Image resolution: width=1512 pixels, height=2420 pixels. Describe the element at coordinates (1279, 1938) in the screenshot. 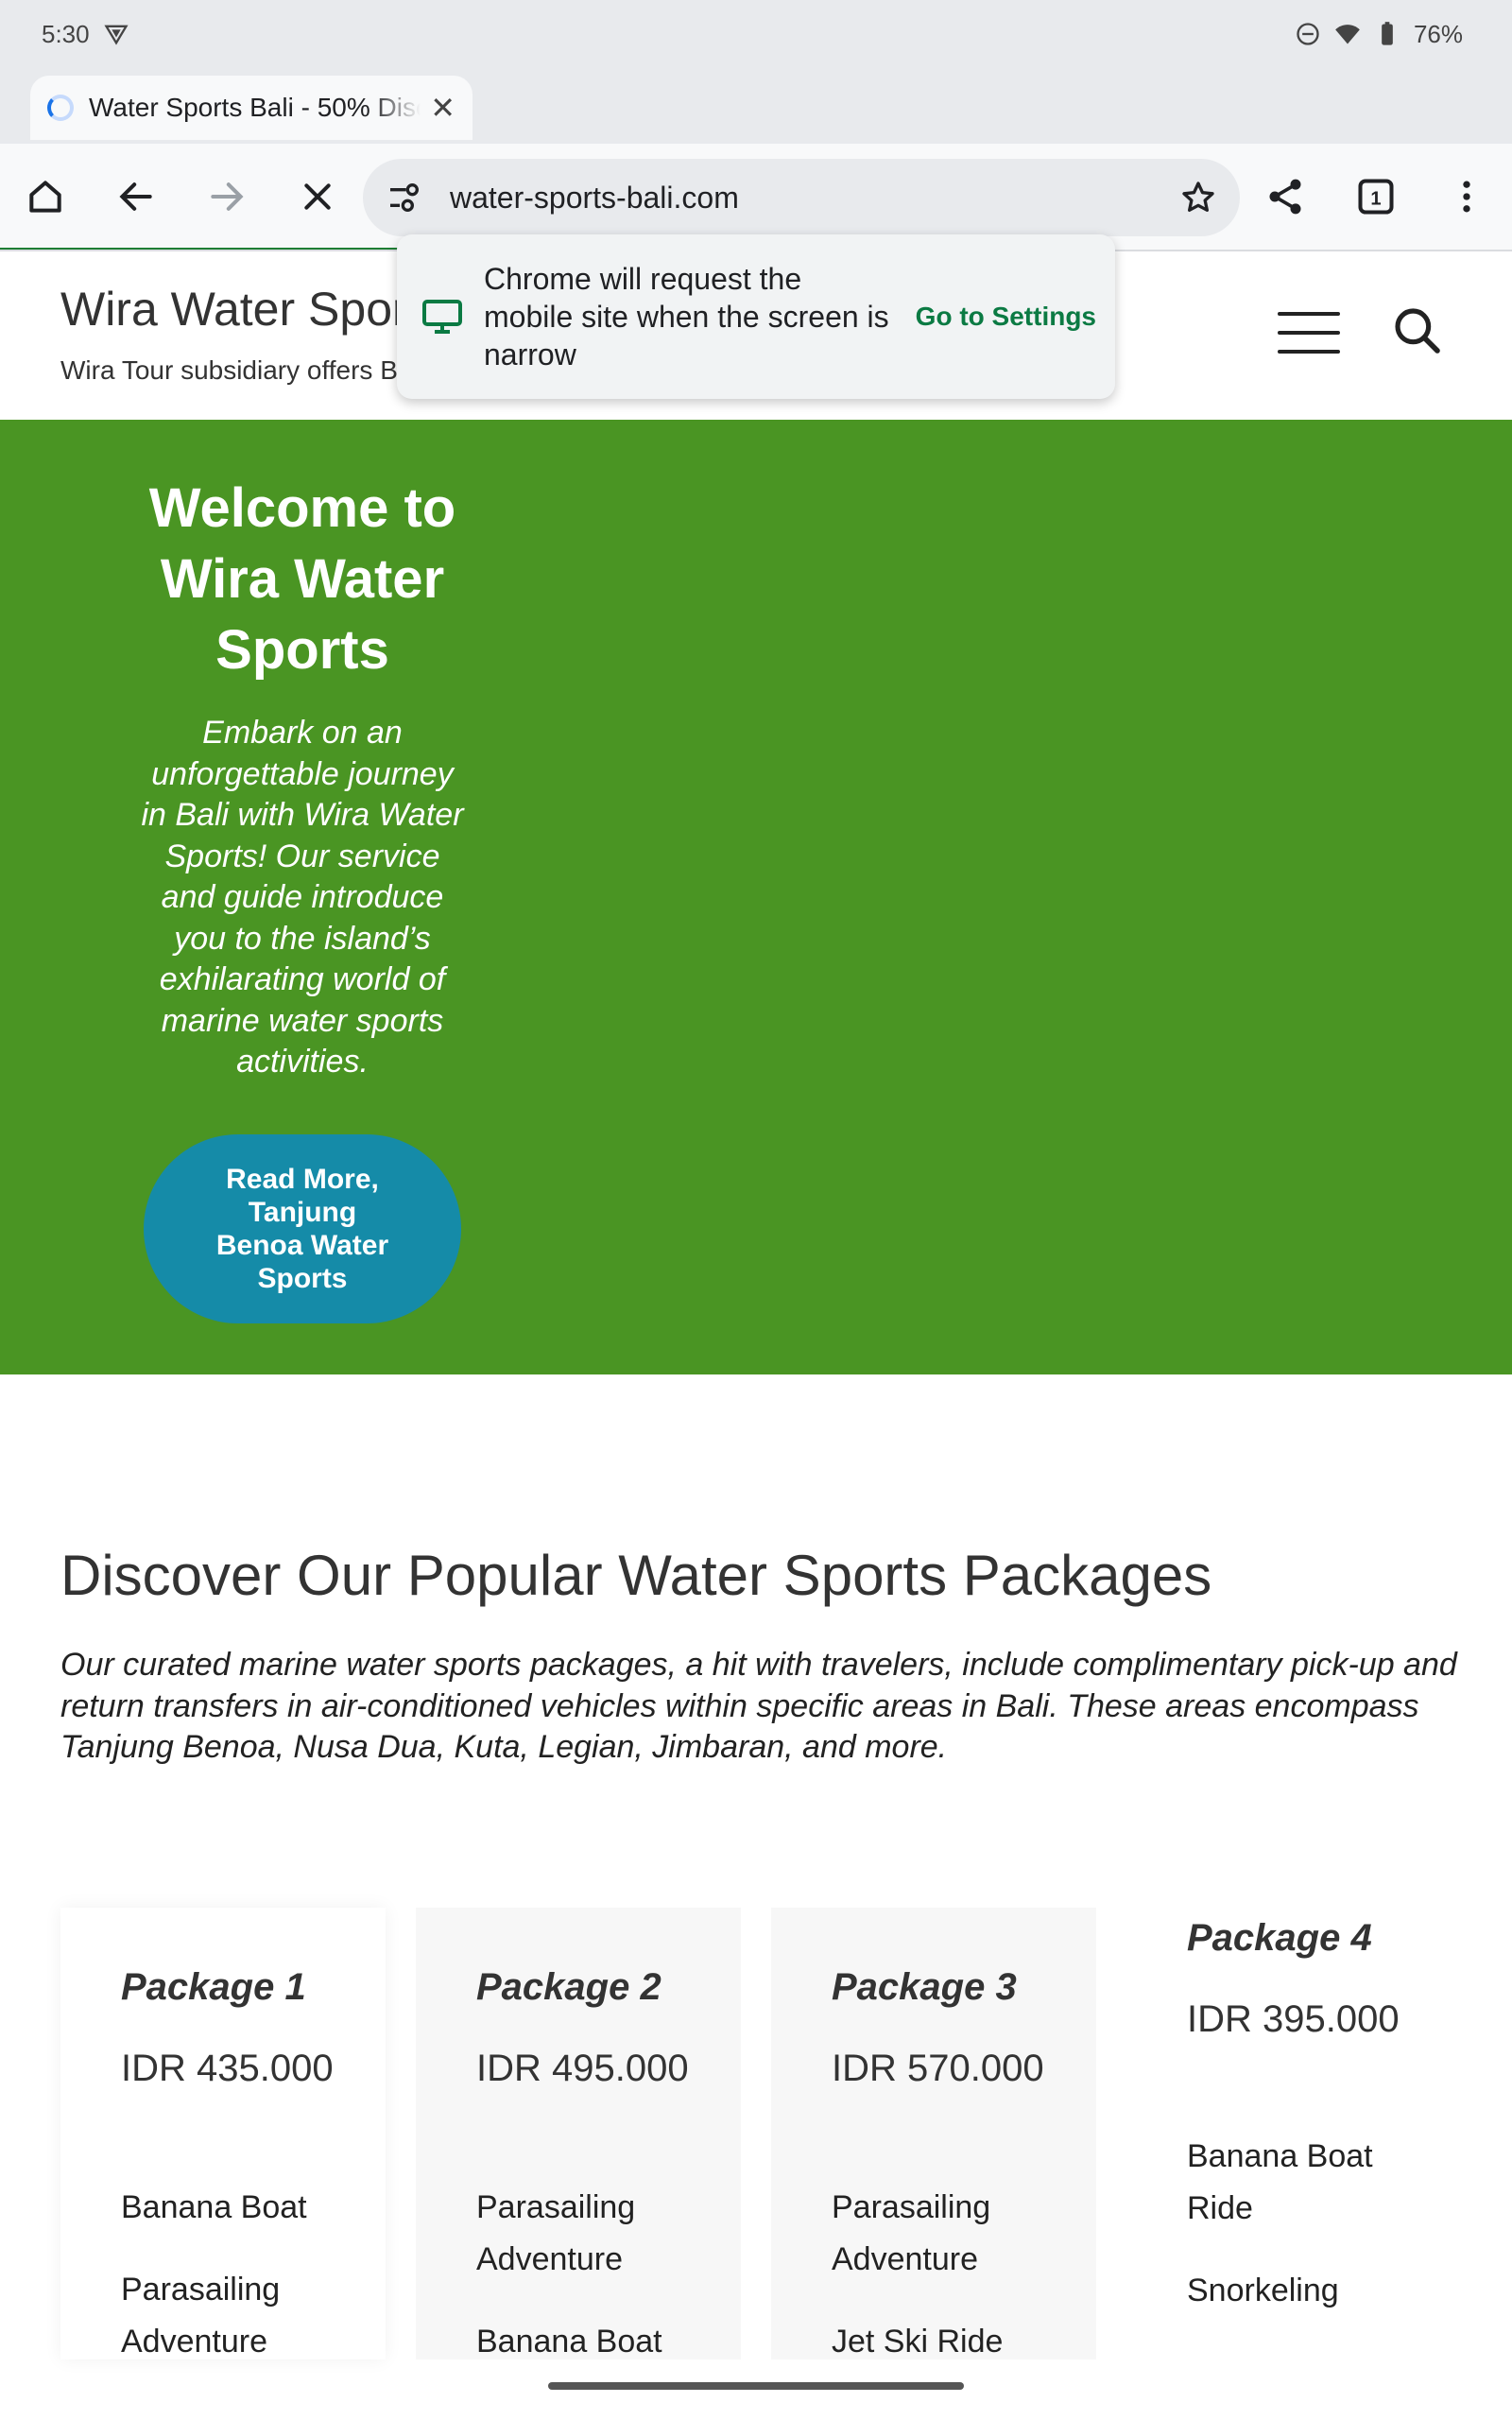

I see `package-name: Package 4` at that location.